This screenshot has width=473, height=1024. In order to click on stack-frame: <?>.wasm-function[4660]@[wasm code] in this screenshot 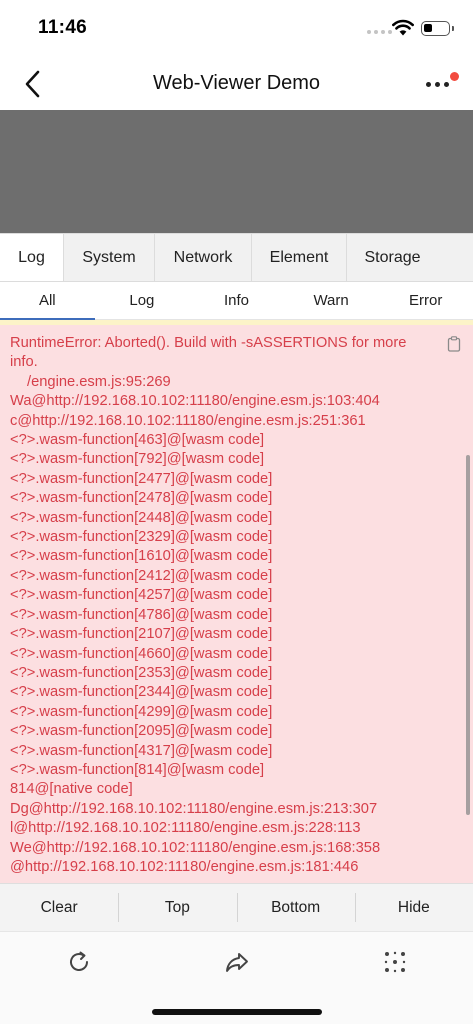, I will do `click(141, 653)`.